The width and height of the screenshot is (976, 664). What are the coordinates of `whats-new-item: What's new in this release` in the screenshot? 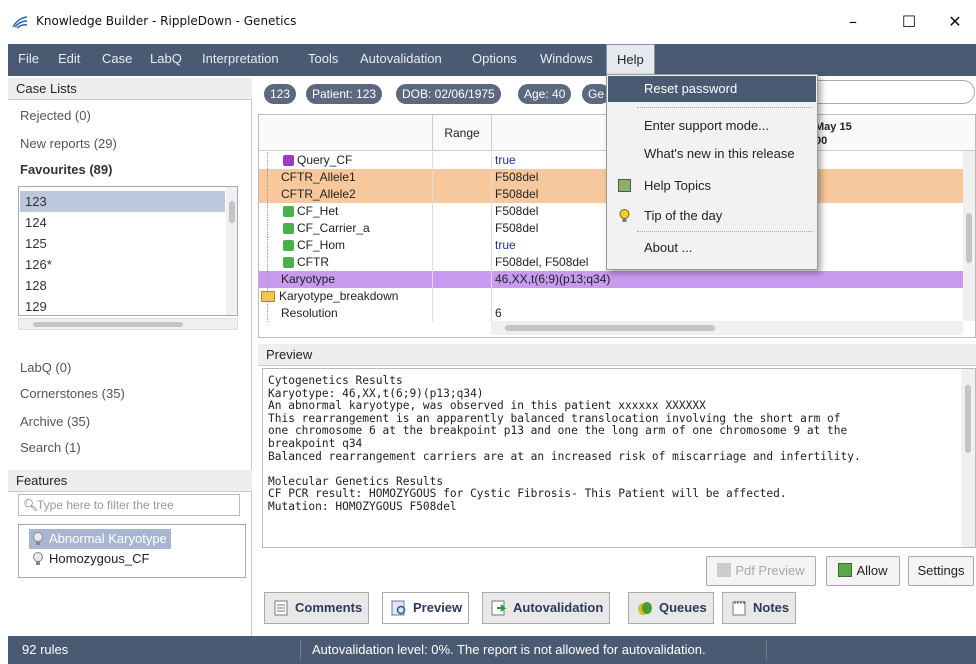 It's located at (712, 154).